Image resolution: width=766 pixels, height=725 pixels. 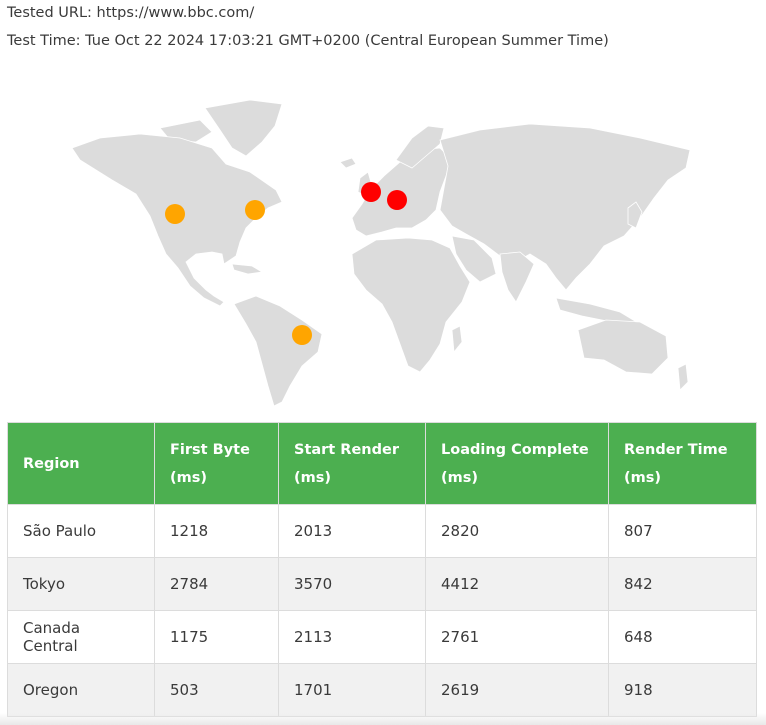 What do you see at coordinates (247, 269) in the screenshot?
I see `caribbean-shape` at bounding box center [247, 269].